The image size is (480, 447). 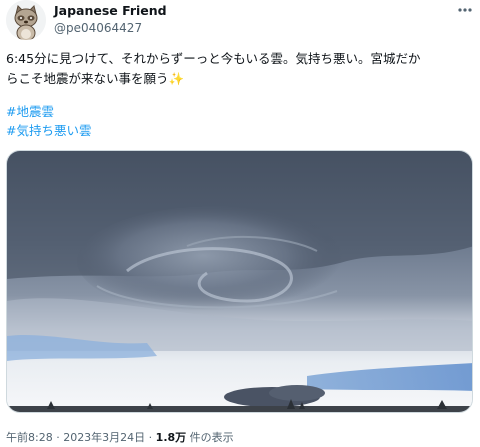 I want to click on timestamp: 午前8:28 · 2023年3月24日 ·, so click(x=81, y=437).